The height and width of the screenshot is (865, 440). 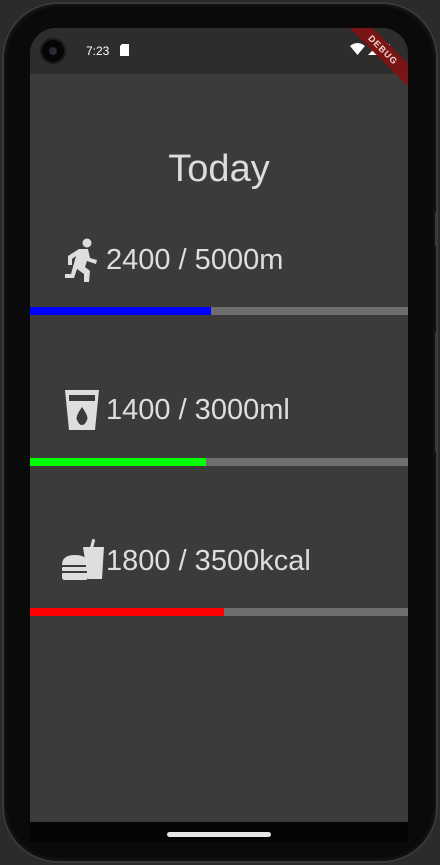 What do you see at coordinates (118, 462) in the screenshot?
I see `water-progress-fill` at bounding box center [118, 462].